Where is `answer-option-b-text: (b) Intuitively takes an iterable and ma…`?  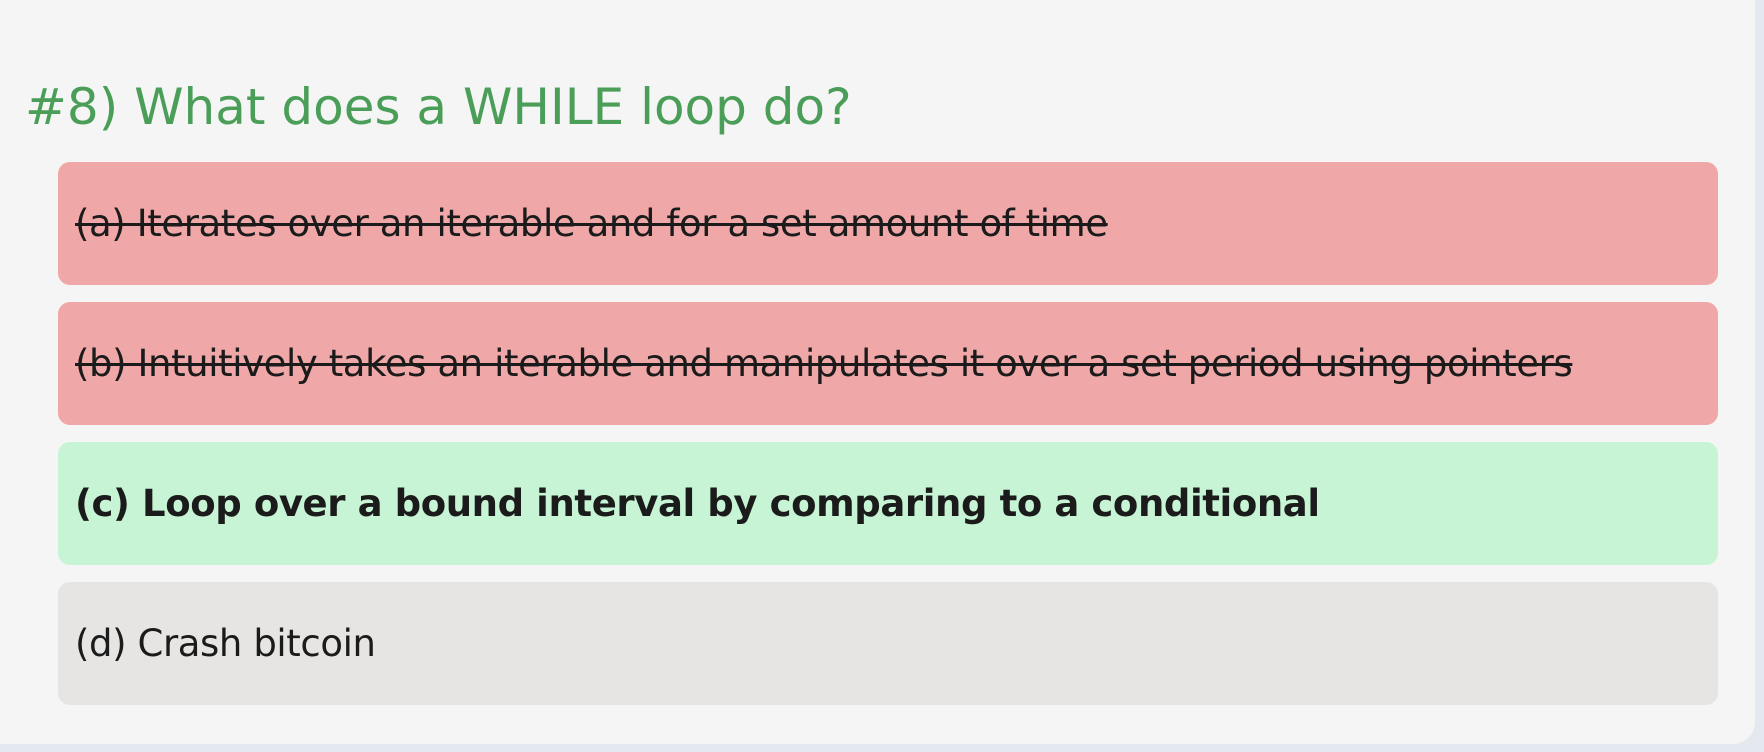 answer-option-b-text: (b) Intuitively takes an iterable and ma… is located at coordinates (824, 363).